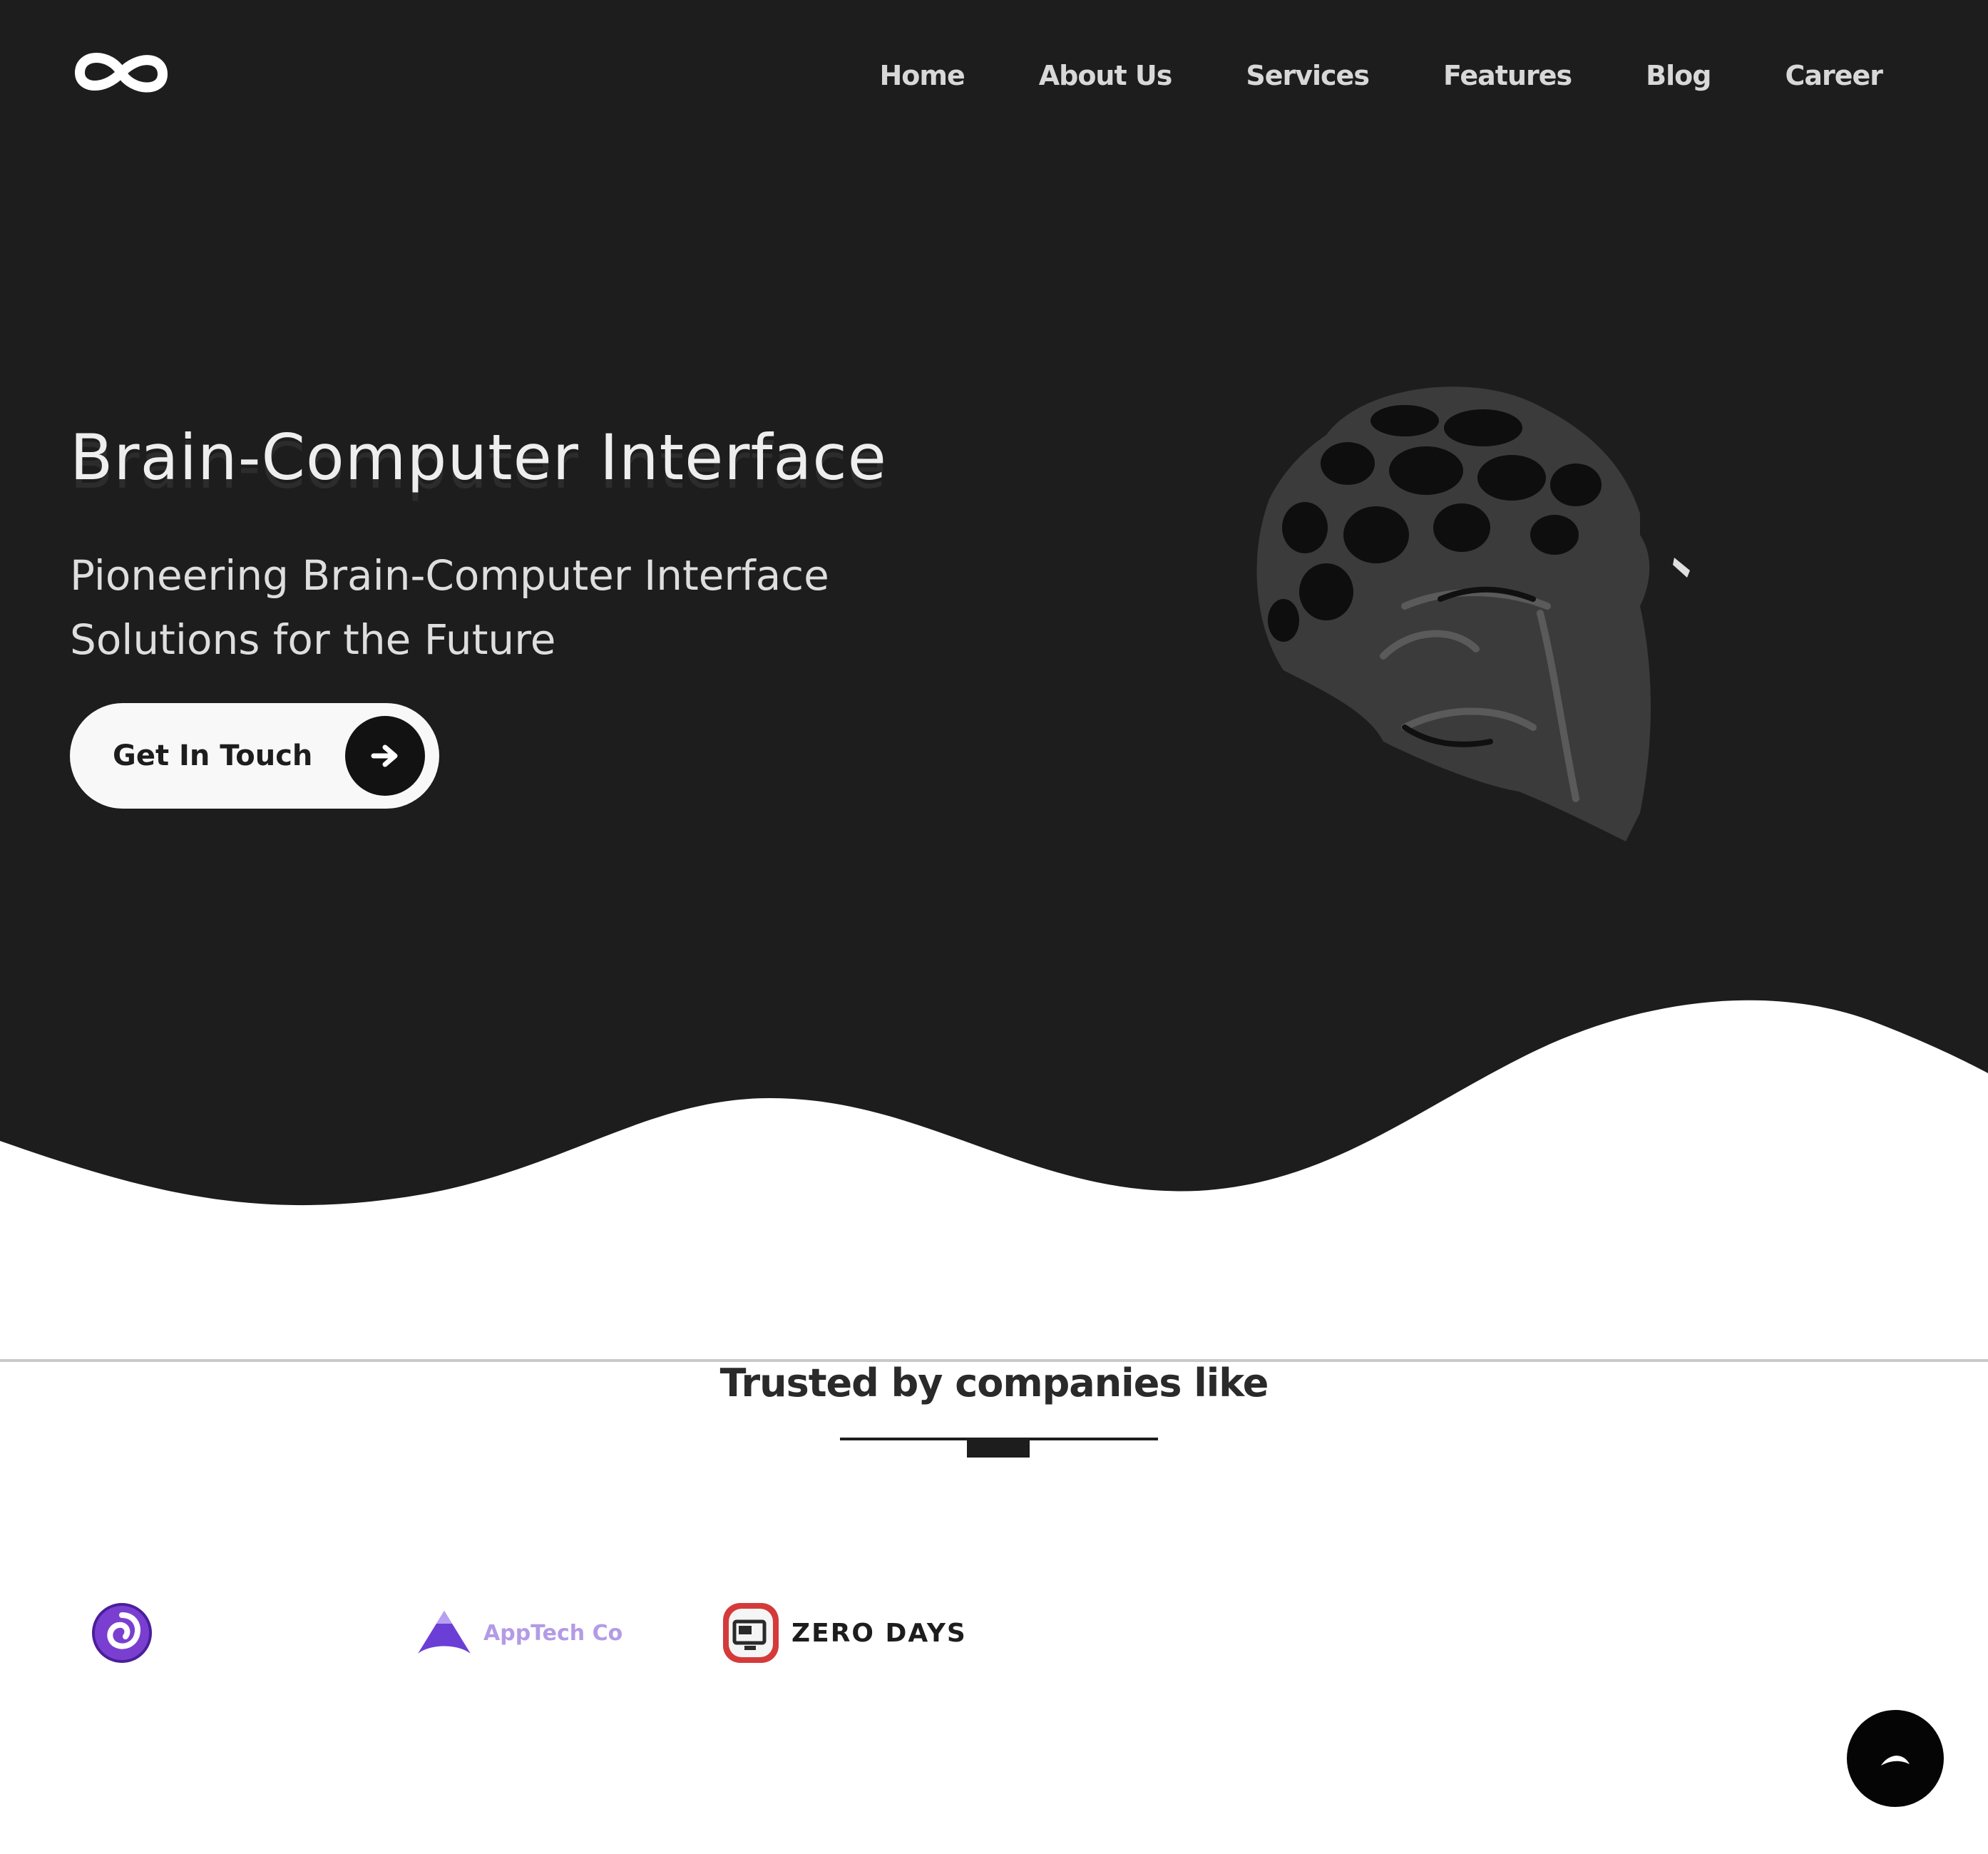 This screenshot has height=1854, width=1988. I want to click on hero-wave-divider, so click(994, 1120).